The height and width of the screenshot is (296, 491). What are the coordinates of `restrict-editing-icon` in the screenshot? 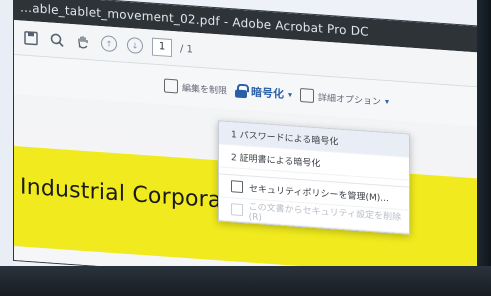 It's located at (171, 86).